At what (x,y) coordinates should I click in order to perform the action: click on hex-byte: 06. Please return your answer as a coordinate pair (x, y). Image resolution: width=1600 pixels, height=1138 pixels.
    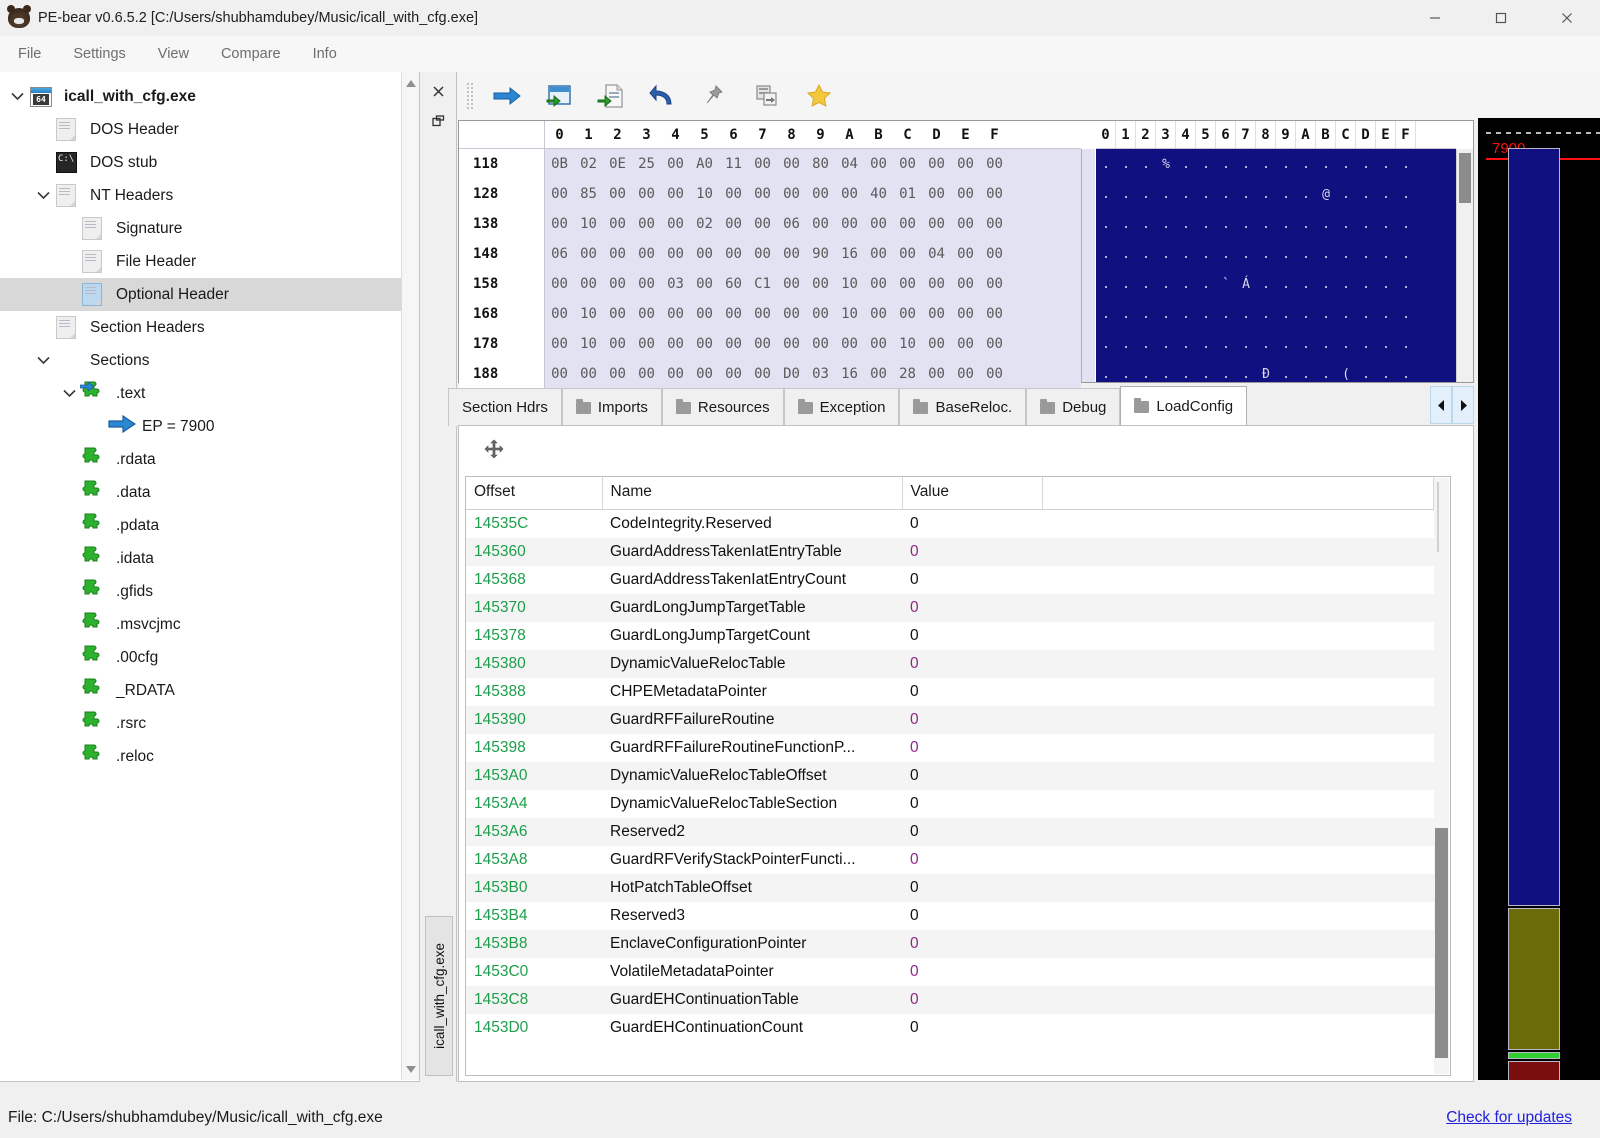
    Looking at the image, I should click on (559, 254).